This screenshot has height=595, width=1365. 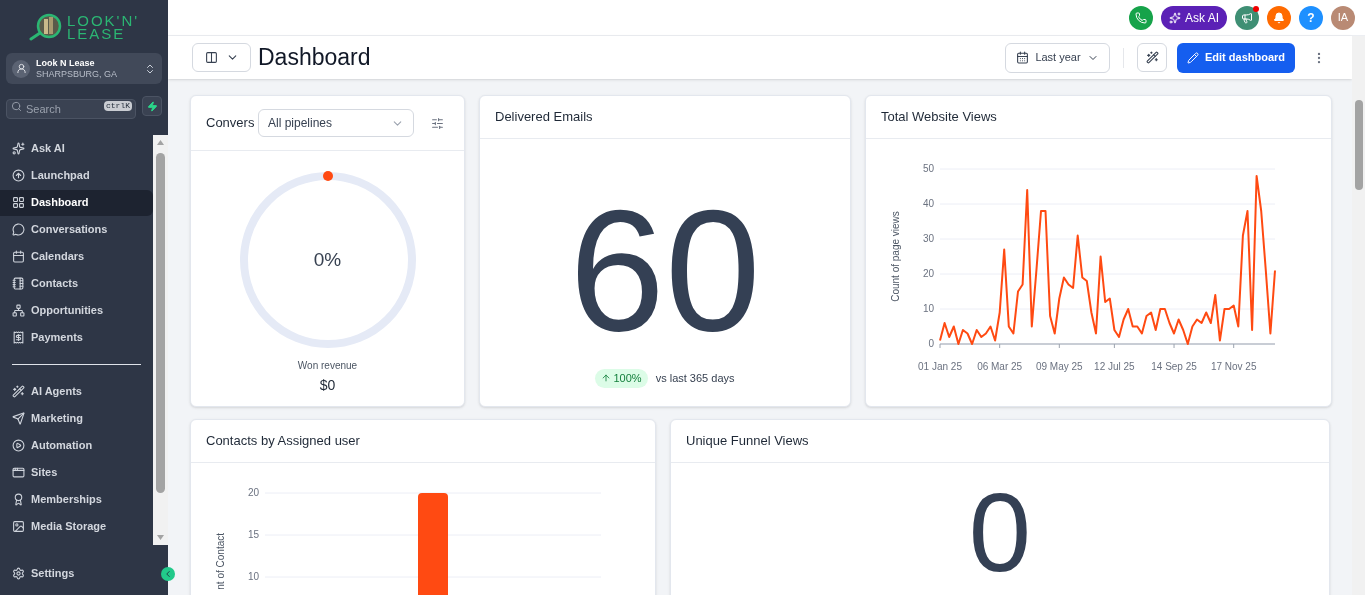 What do you see at coordinates (327, 385) in the screenshot?
I see `revenue-amount: $0` at bounding box center [327, 385].